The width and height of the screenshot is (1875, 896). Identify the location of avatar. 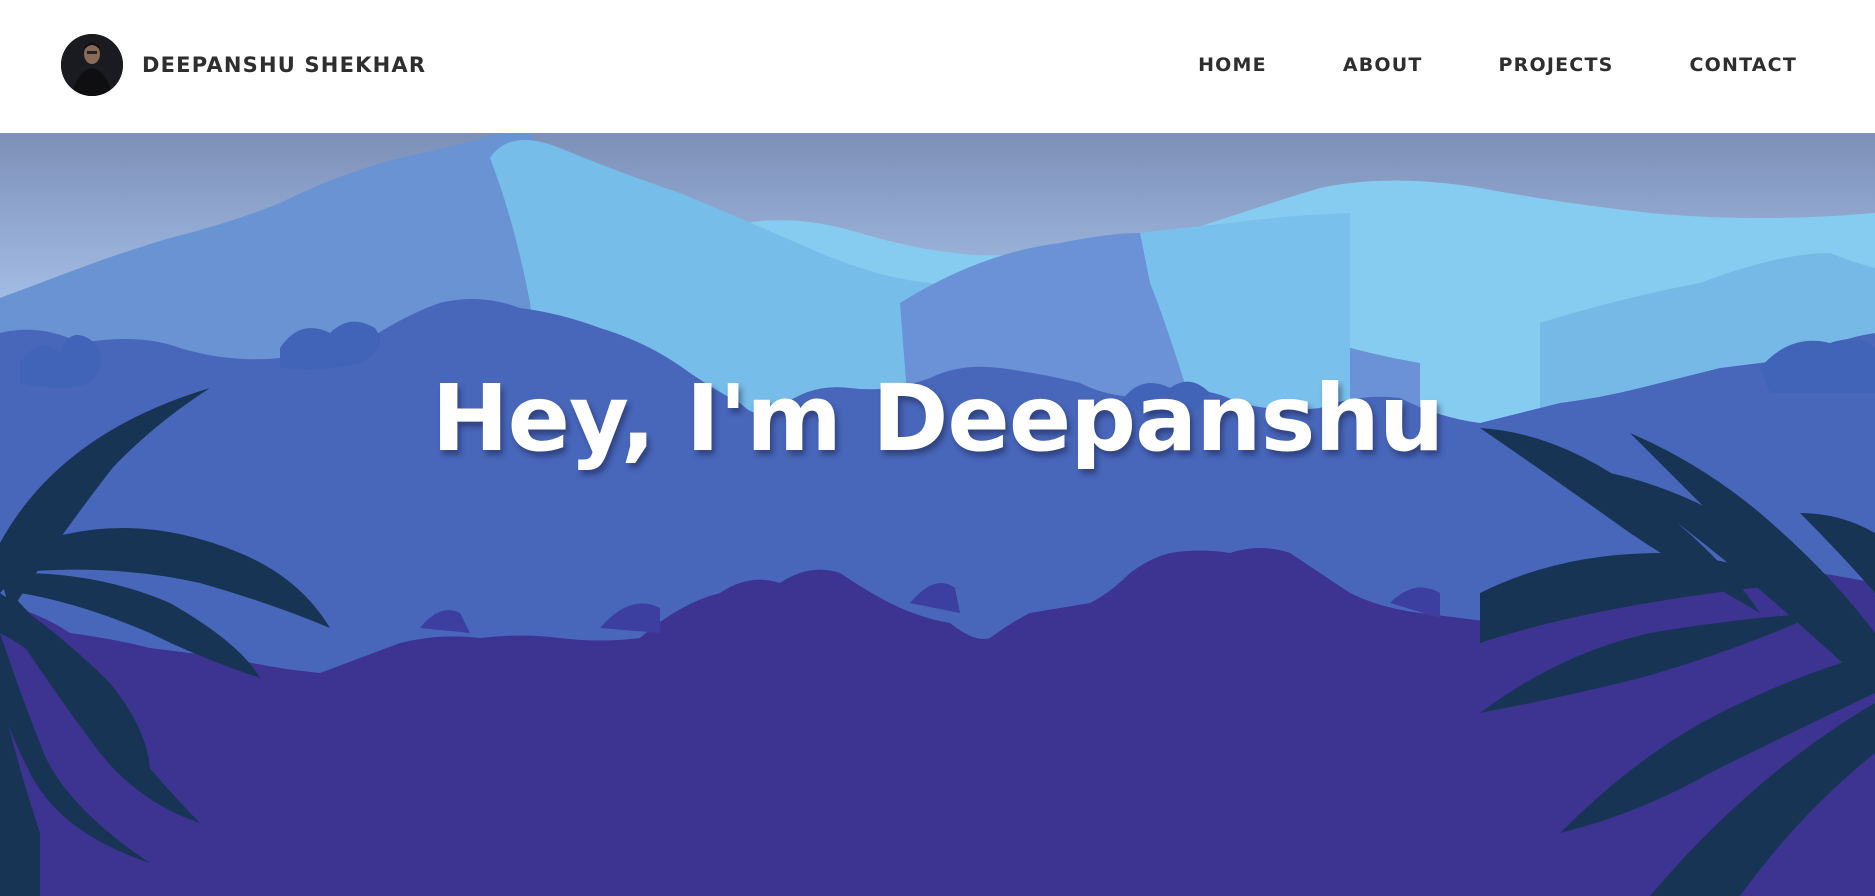
(92, 65).